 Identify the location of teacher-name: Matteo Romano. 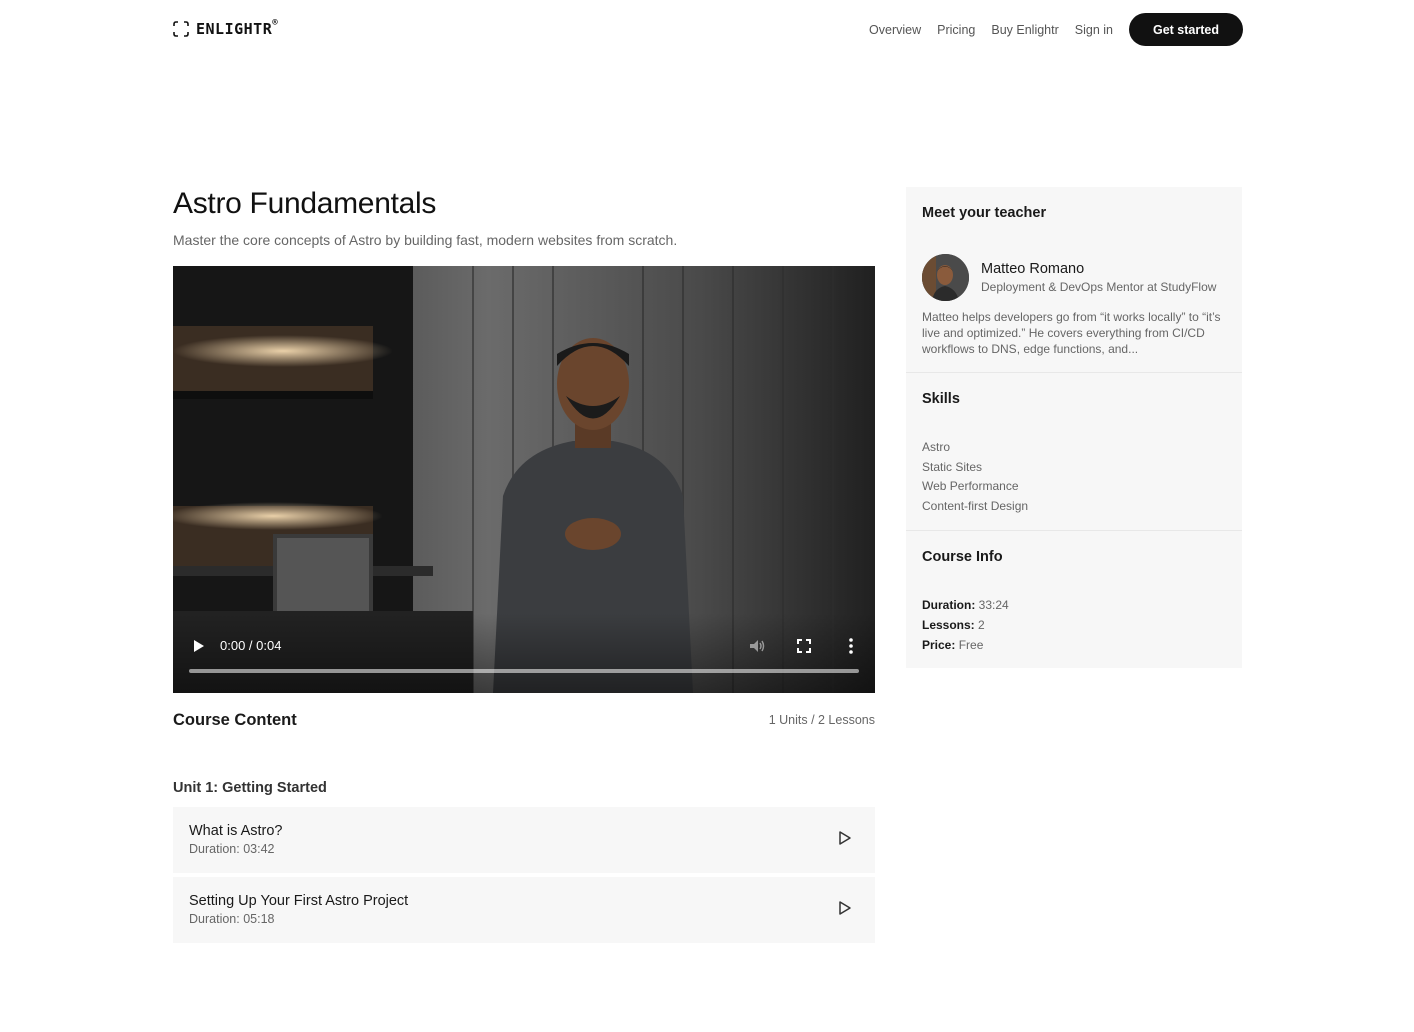
(1033, 269).